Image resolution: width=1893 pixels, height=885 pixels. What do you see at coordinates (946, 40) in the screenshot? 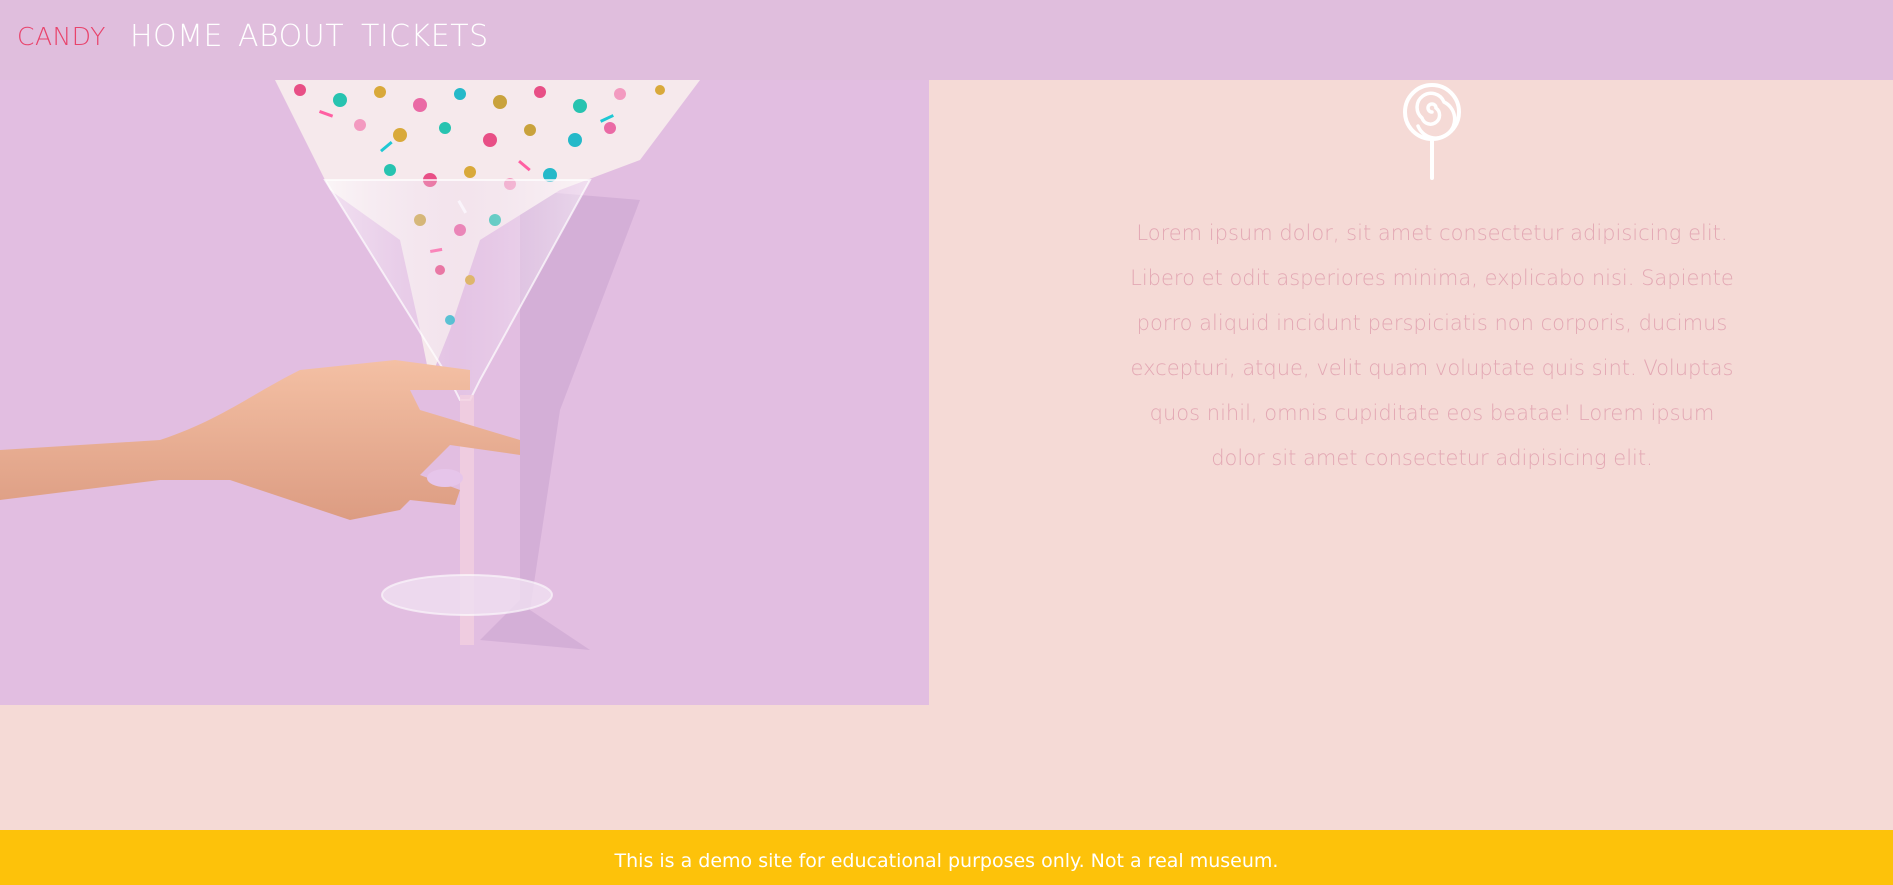
I see `top-navigation: CANDY HOME ABOUT TICKETS` at bounding box center [946, 40].